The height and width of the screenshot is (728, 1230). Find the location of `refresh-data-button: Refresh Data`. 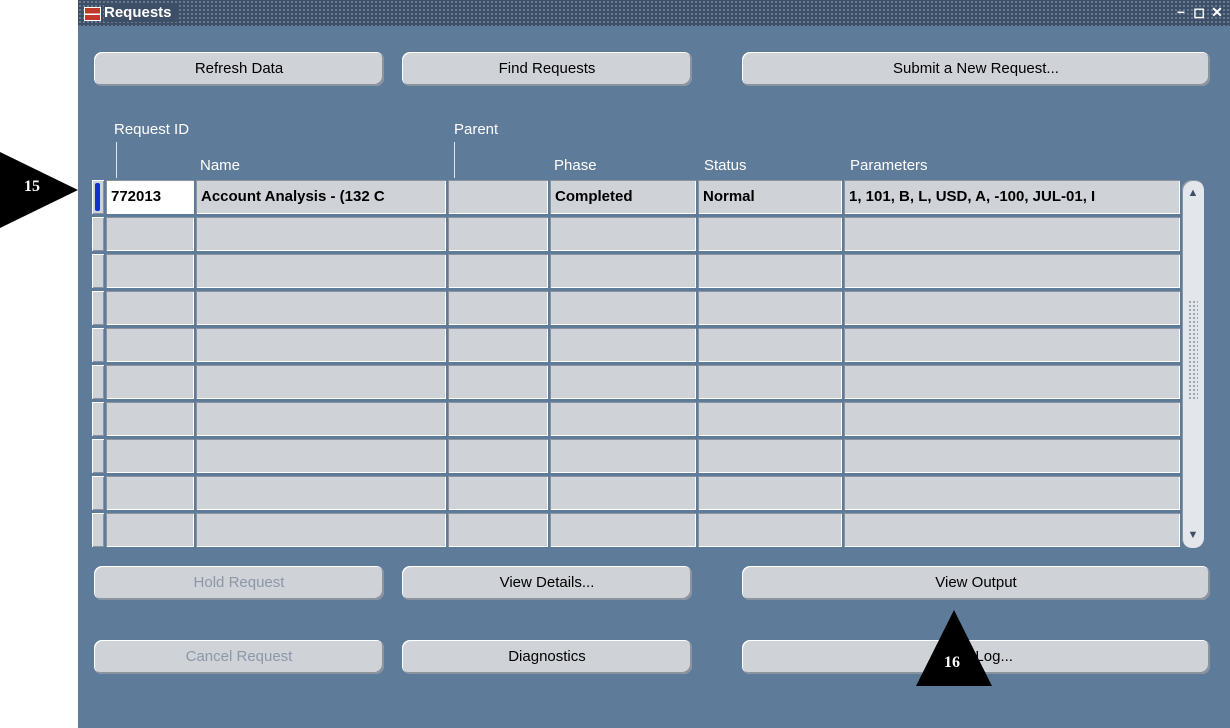

refresh-data-button: Refresh Data is located at coordinates (239, 69).